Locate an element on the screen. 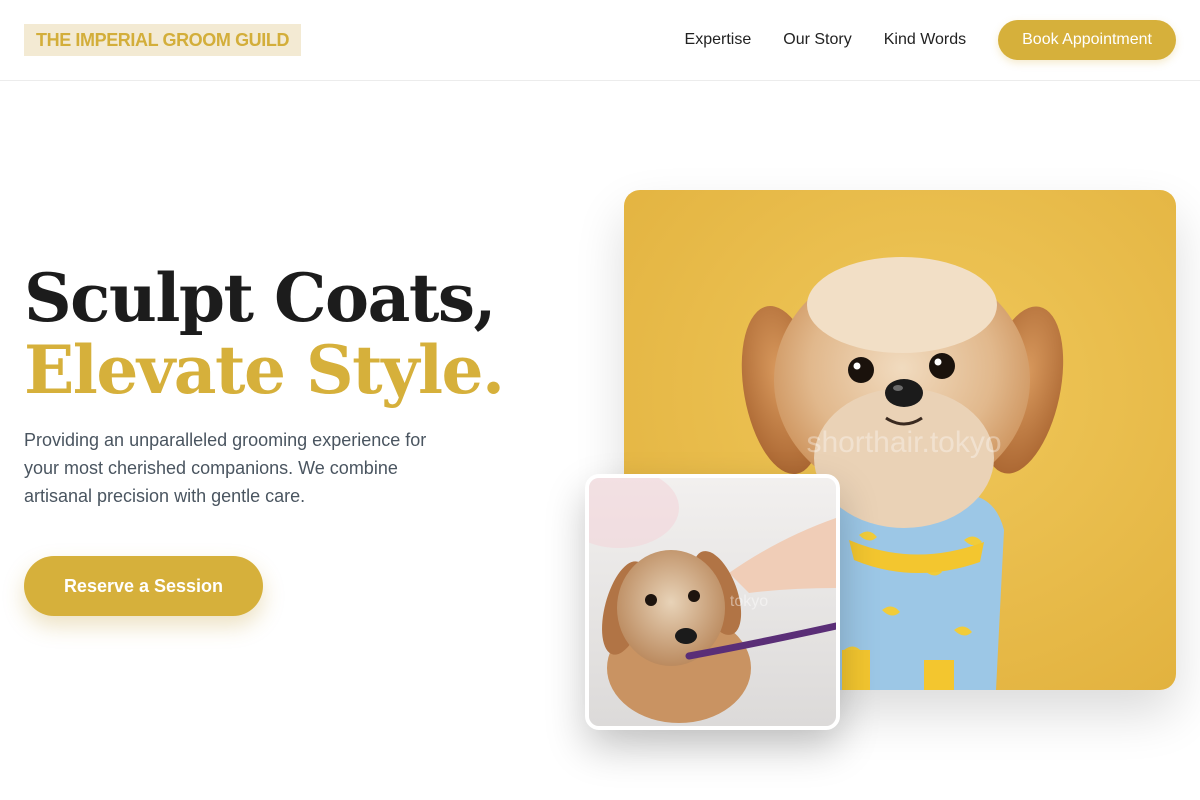 This screenshot has height=800, width=1200. book-appointment-button: Book Appointment is located at coordinates (1087, 40).